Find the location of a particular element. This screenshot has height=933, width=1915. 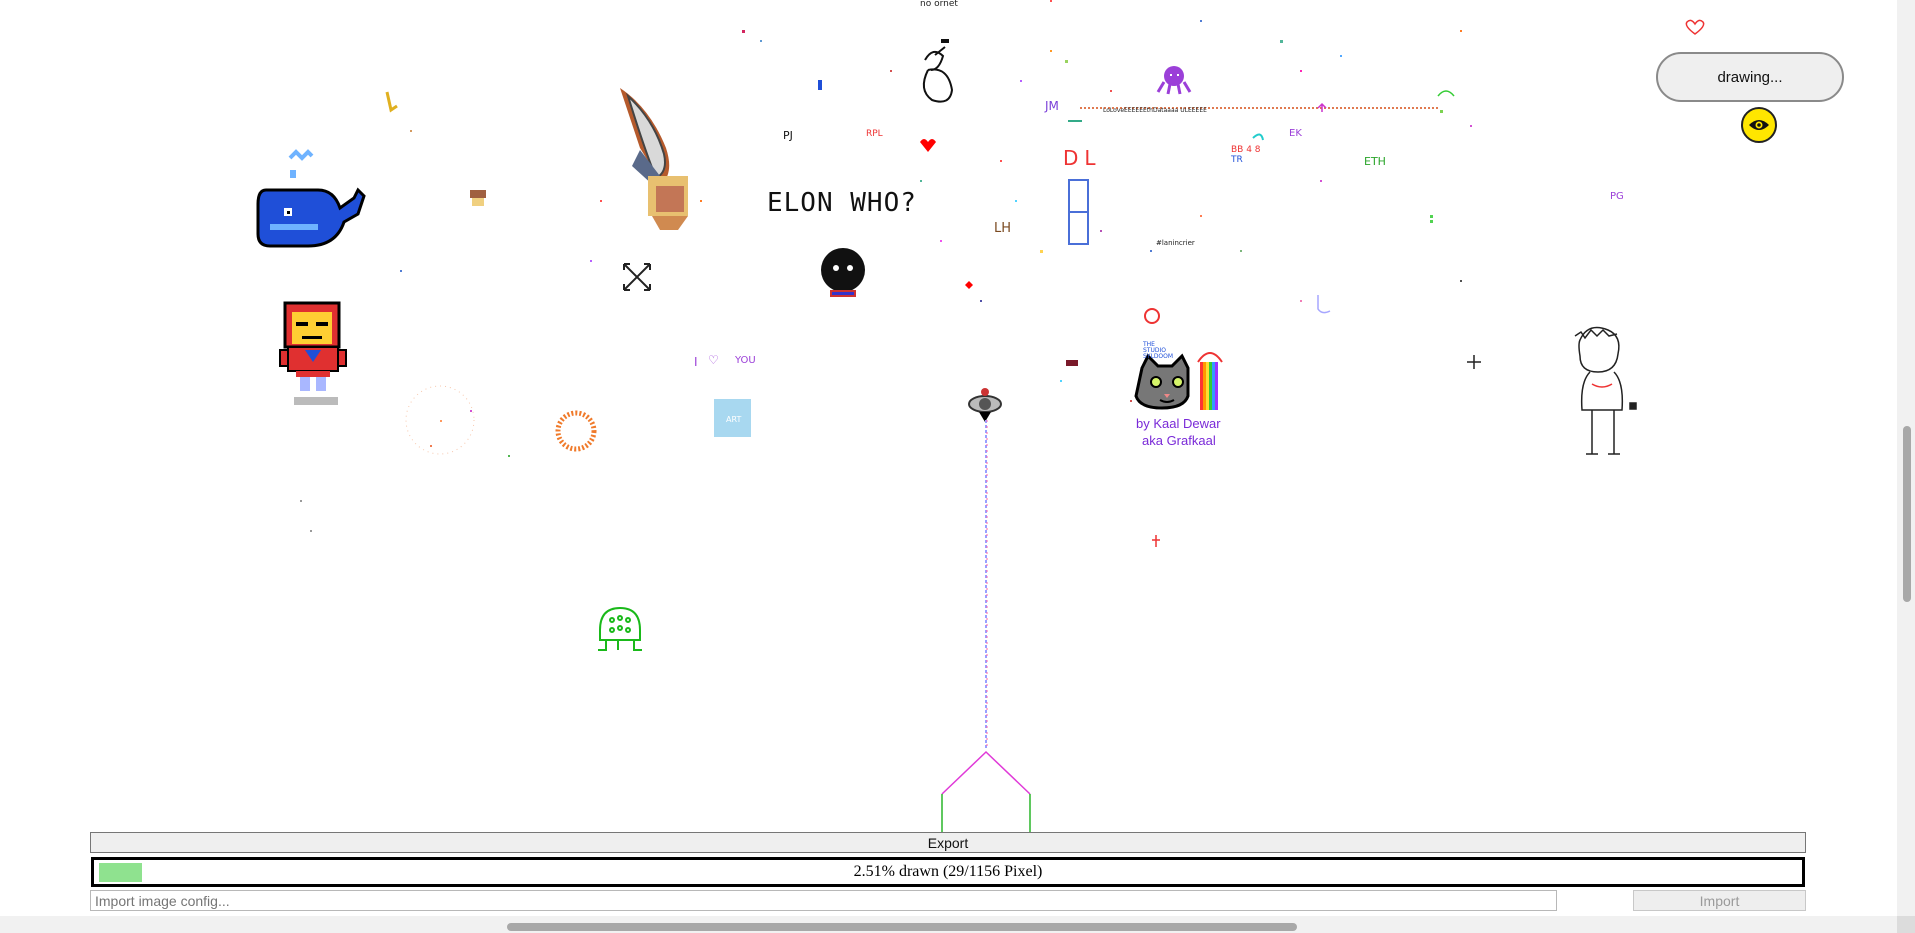

bunny-sketch is located at coordinates (938, 71).